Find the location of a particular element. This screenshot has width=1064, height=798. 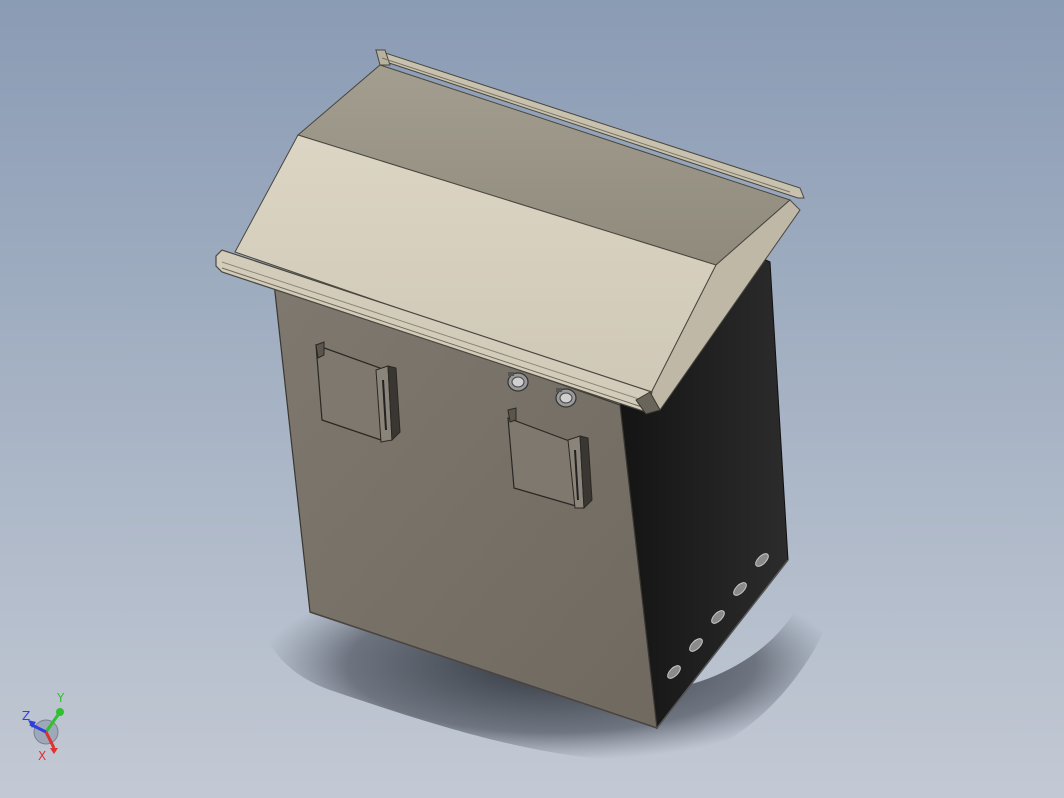

y-axis-label: Y is located at coordinates (60, 698).